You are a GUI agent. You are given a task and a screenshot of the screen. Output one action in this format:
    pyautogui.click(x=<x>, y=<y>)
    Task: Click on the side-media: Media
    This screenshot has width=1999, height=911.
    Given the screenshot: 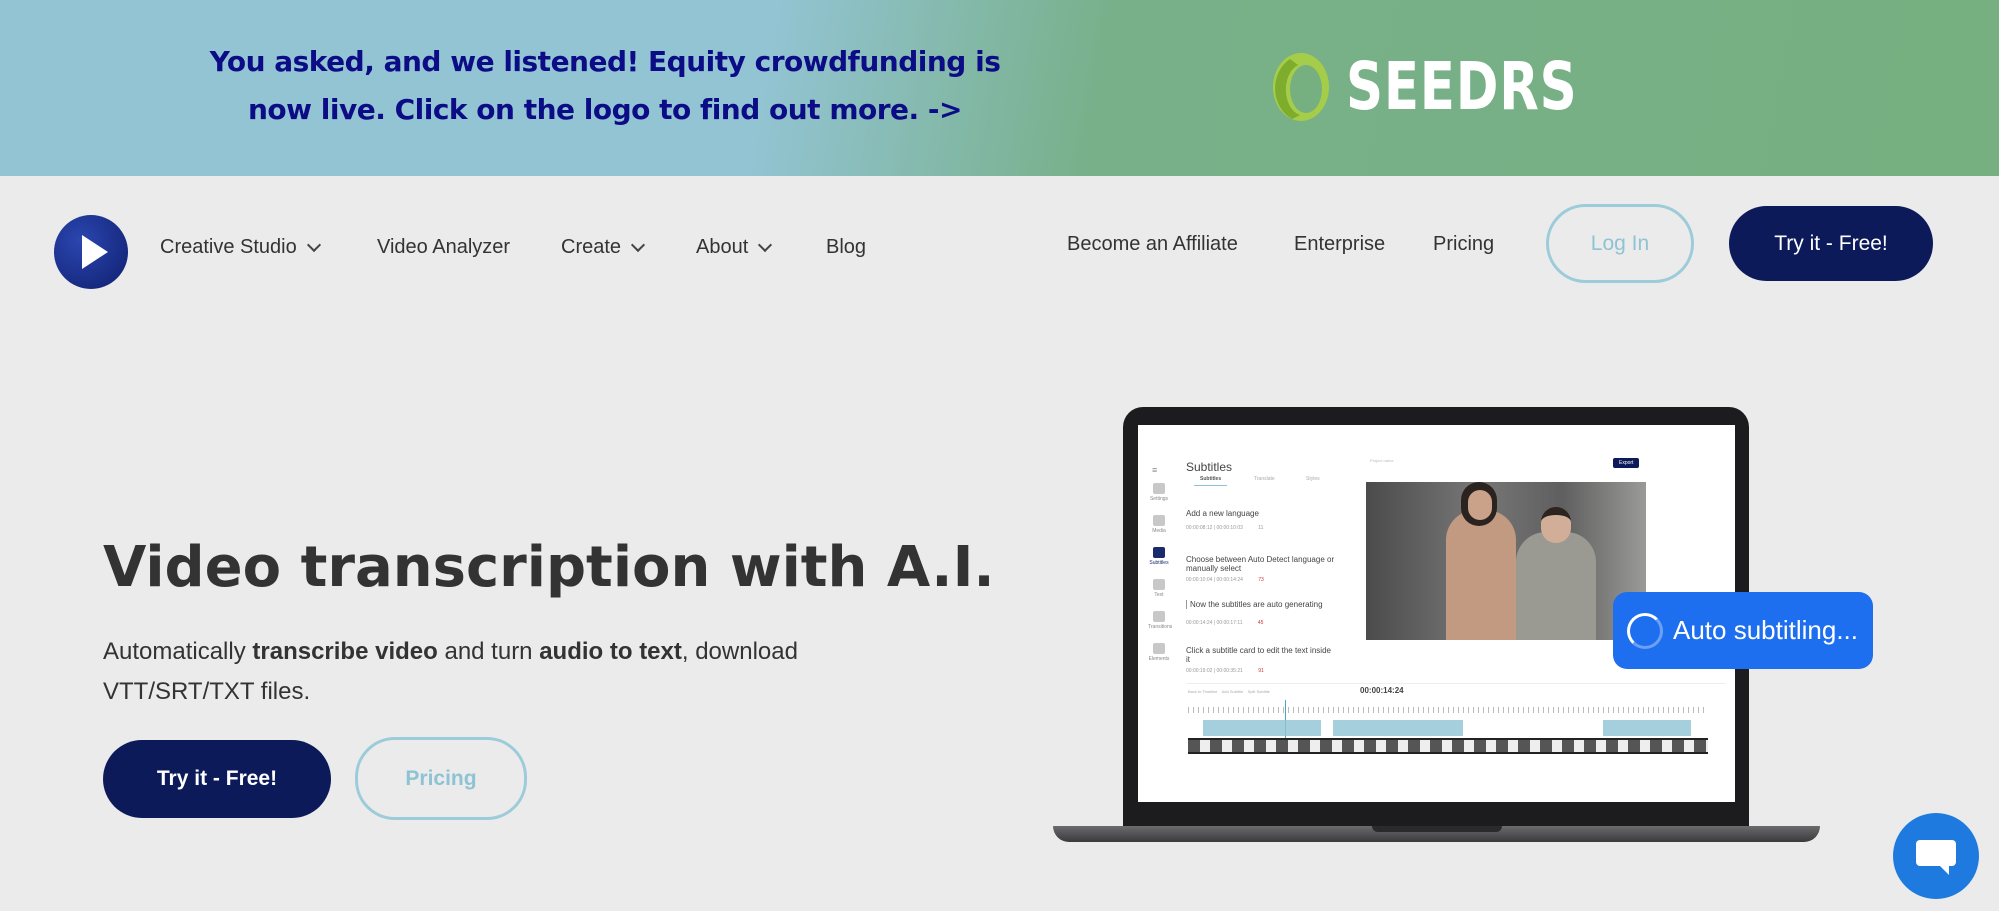 What is the action you would take?
    pyautogui.click(x=1159, y=524)
    